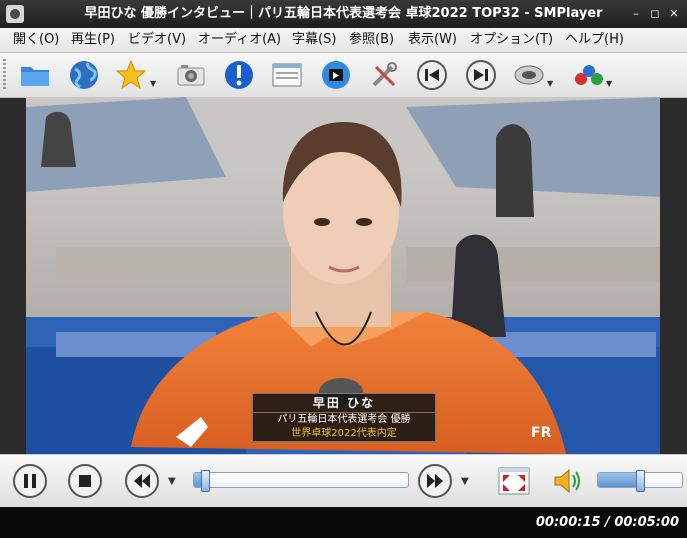 The image size is (687, 538). I want to click on toolbar: ▼ ▼ ▼, so click(343, 75).